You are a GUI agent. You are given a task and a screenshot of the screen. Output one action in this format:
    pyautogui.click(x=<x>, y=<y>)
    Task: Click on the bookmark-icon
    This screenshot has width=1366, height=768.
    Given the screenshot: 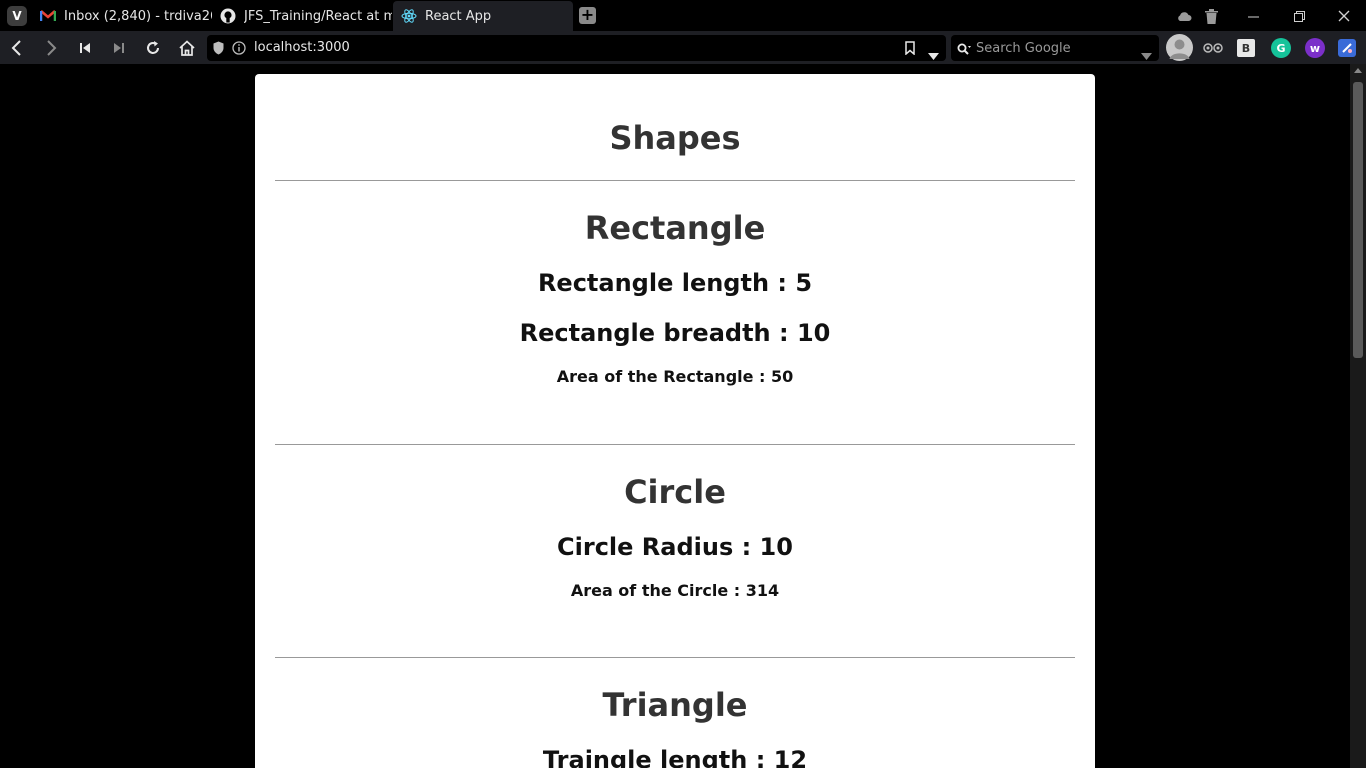 What is the action you would take?
    pyautogui.click(x=910, y=49)
    